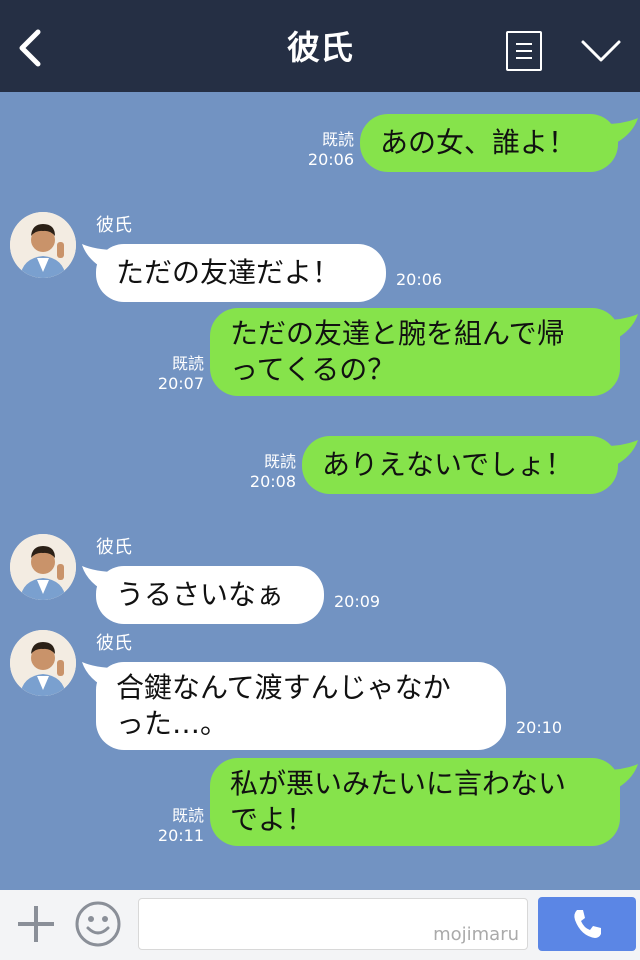  What do you see at coordinates (172, 723) in the screenshot?
I see `message-text-line: った…。` at bounding box center [172, 723].